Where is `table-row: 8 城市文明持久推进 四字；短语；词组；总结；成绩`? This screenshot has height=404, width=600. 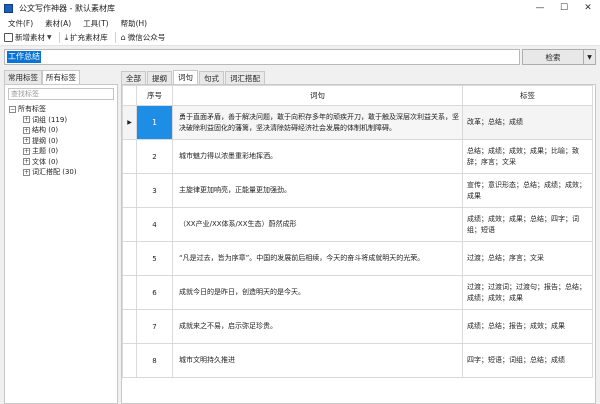 table-row: 8 城市文明持久推进 四字；短语；词组；总结；成绩 is located at coordinates (357, 360).